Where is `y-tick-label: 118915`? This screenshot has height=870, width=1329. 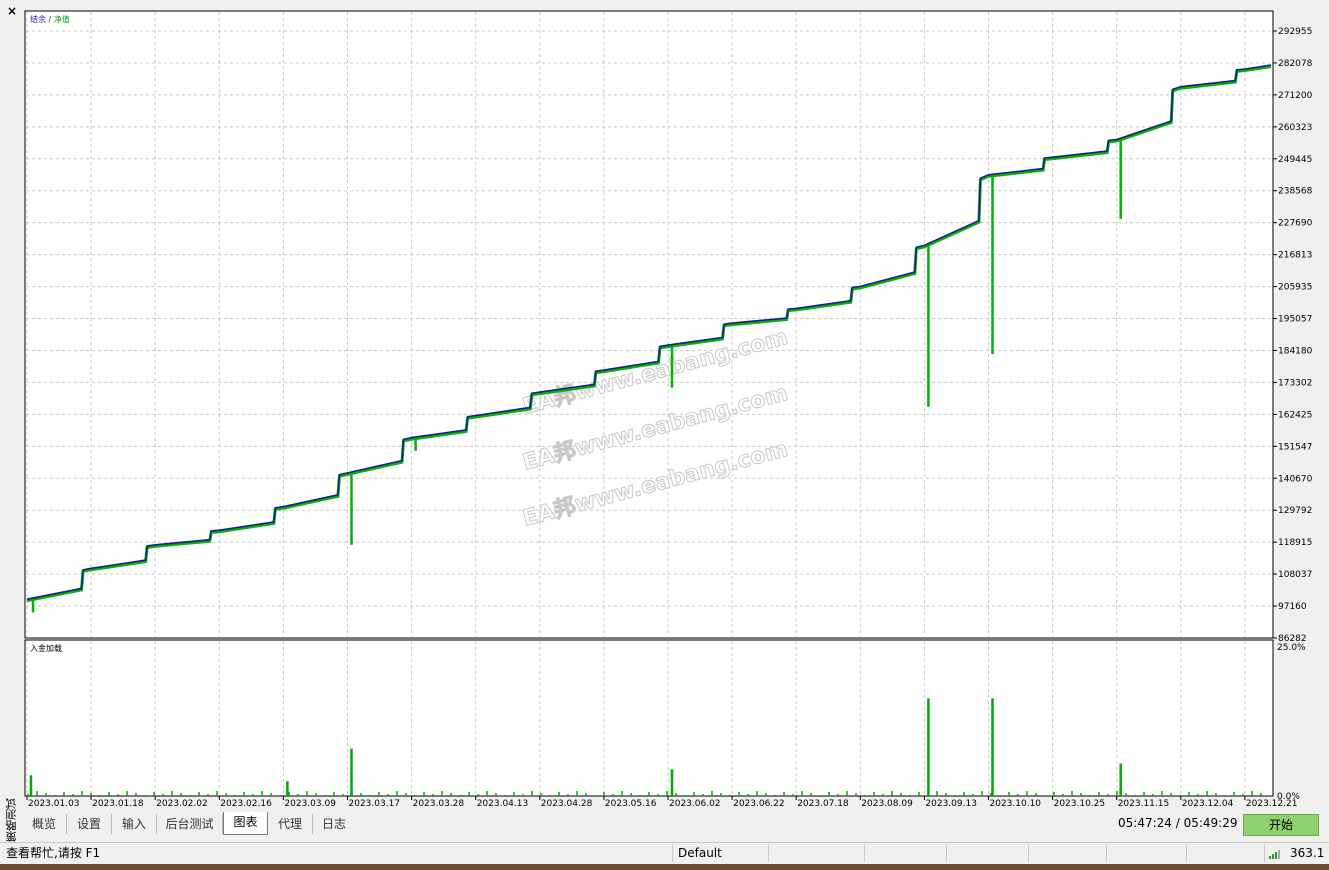
y-tick-label: 118915 is located at coordinates (1295, 543).